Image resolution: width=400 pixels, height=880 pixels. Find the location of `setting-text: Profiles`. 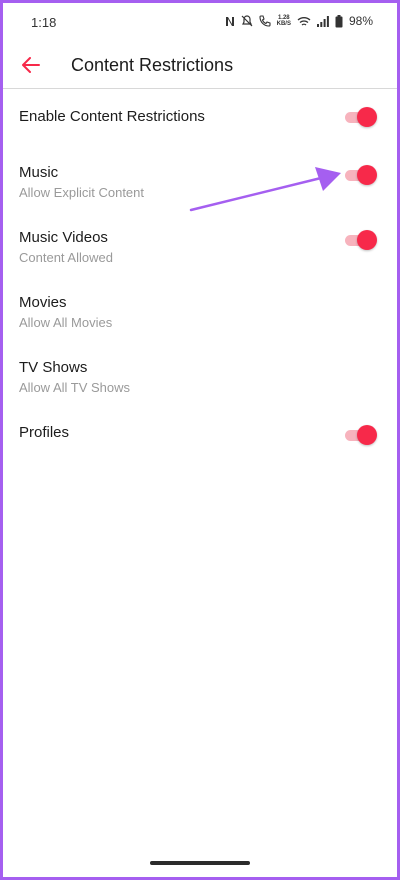

setting-text: Profiles is located at coordinates (44, 432).